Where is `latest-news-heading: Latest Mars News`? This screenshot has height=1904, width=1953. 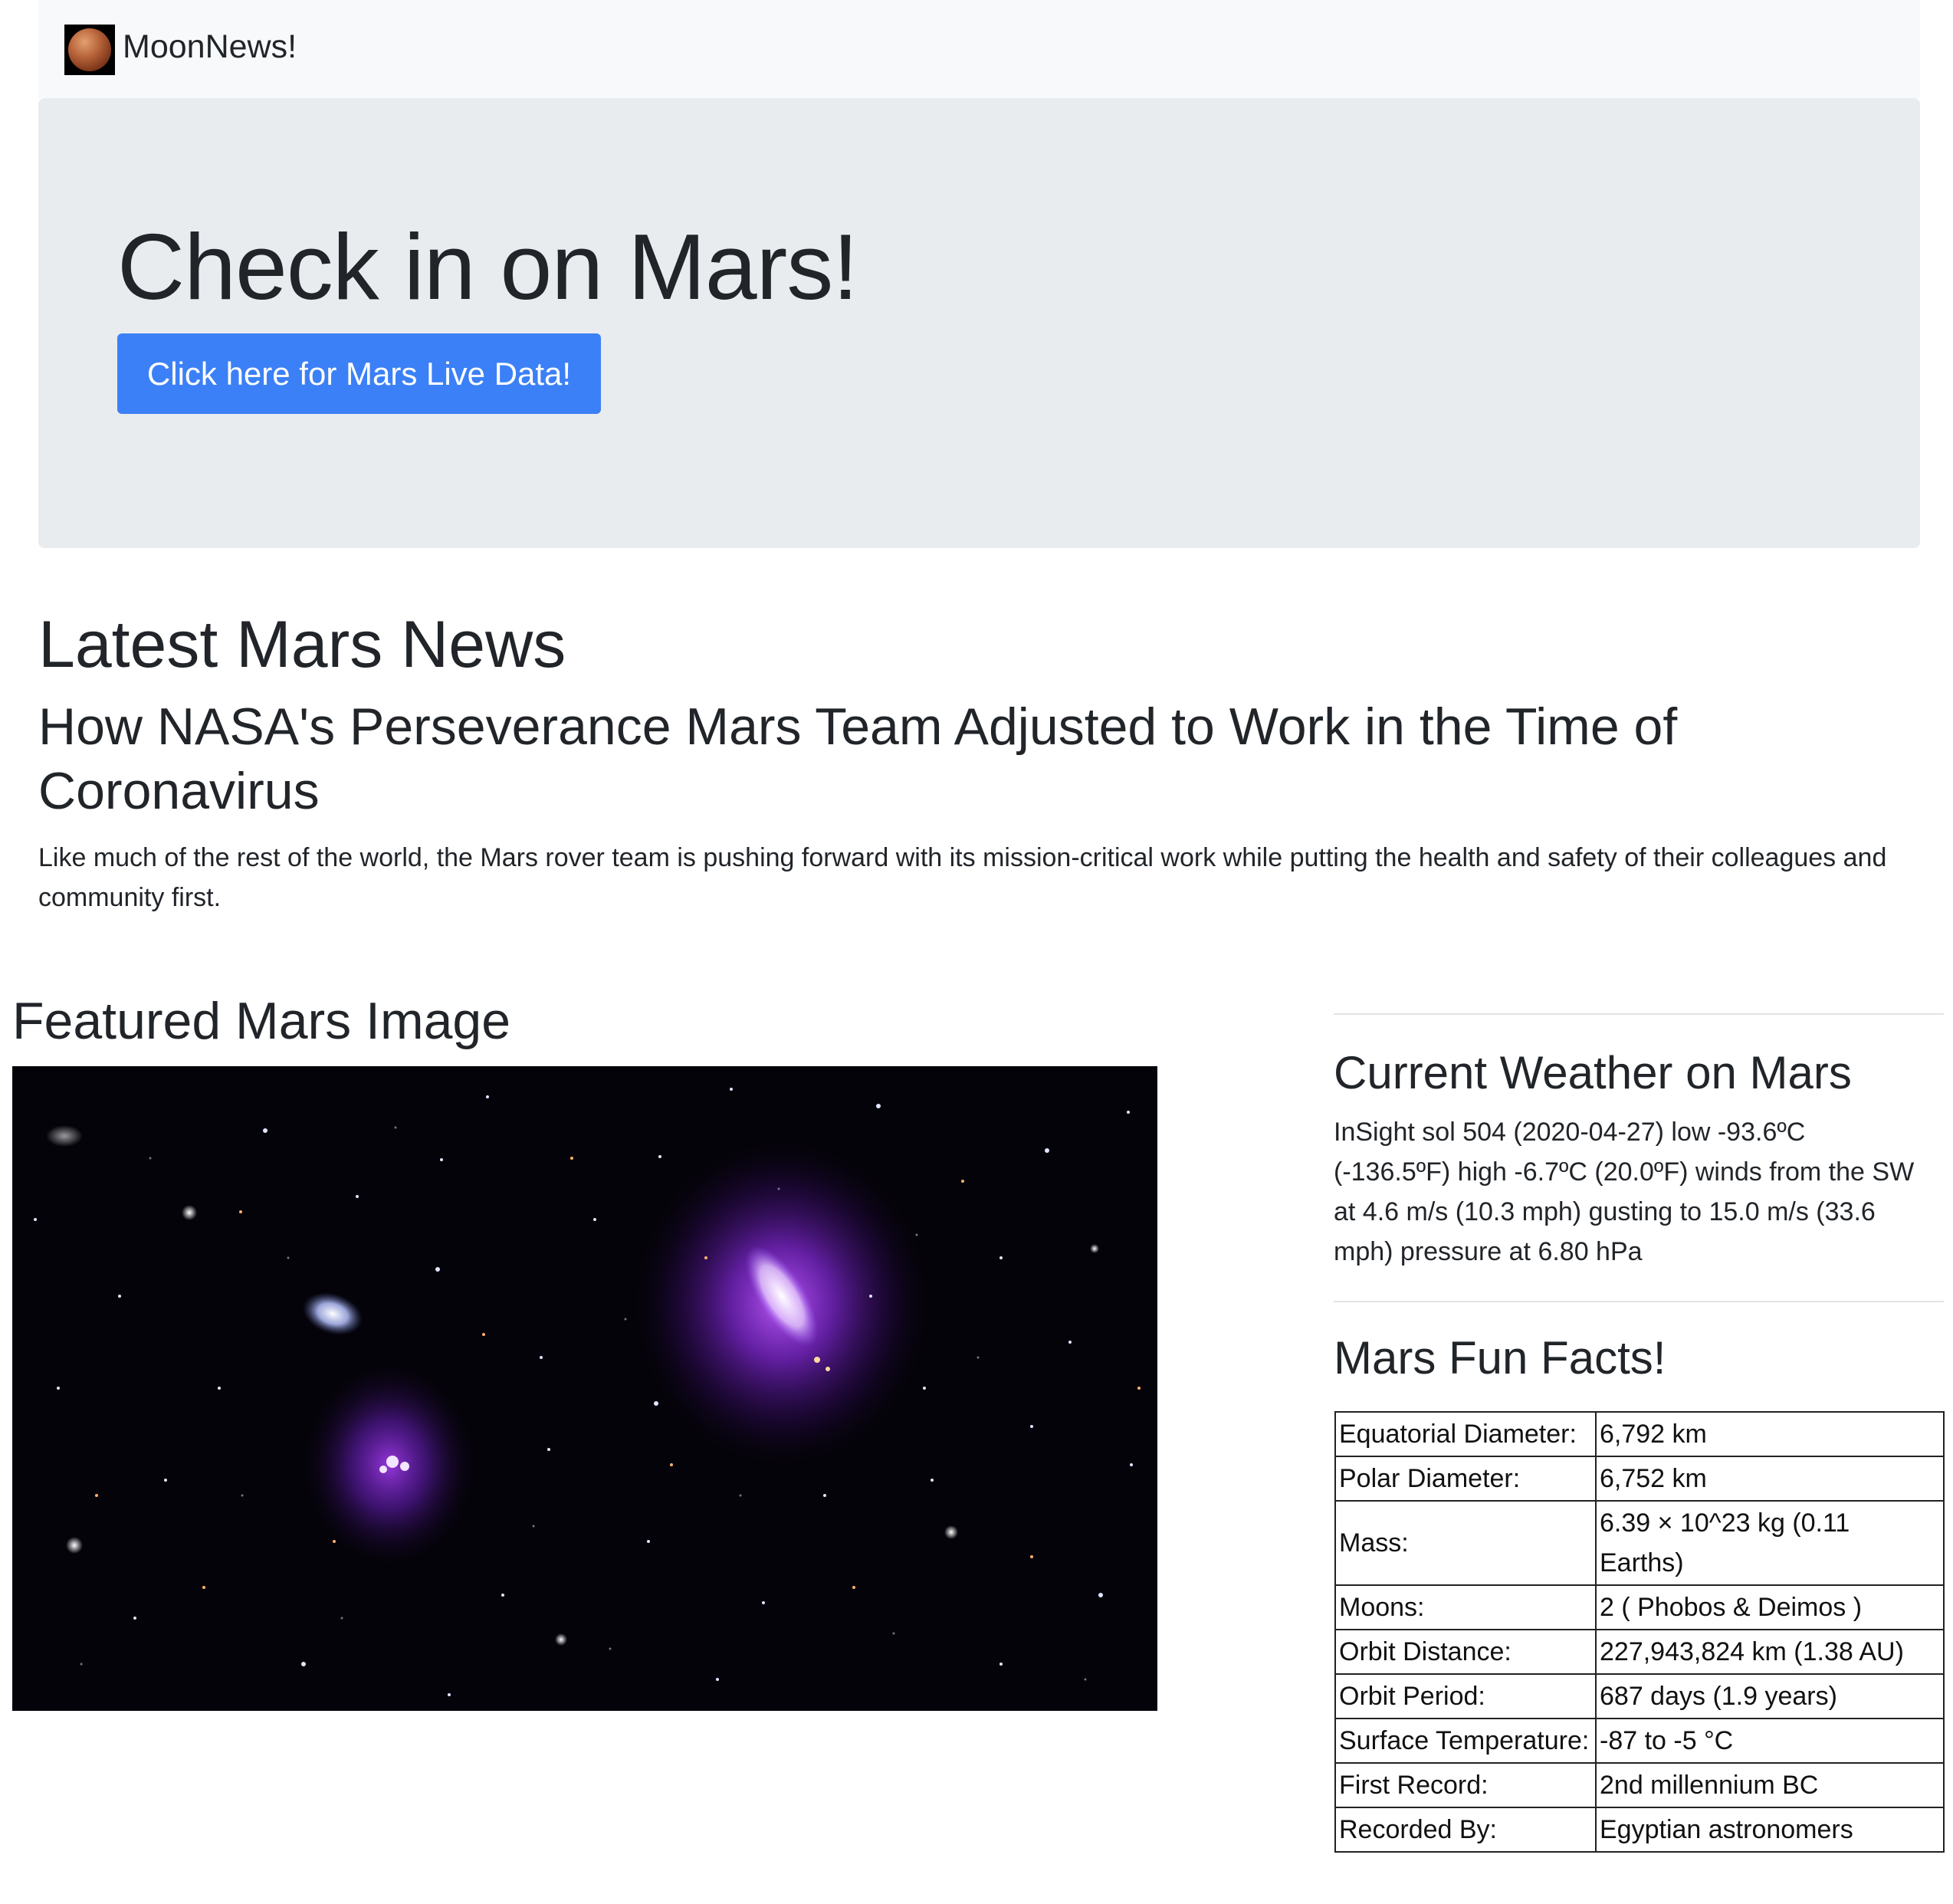 latest-news-heading: Latest Mars News is located at coordinates (302, 644).